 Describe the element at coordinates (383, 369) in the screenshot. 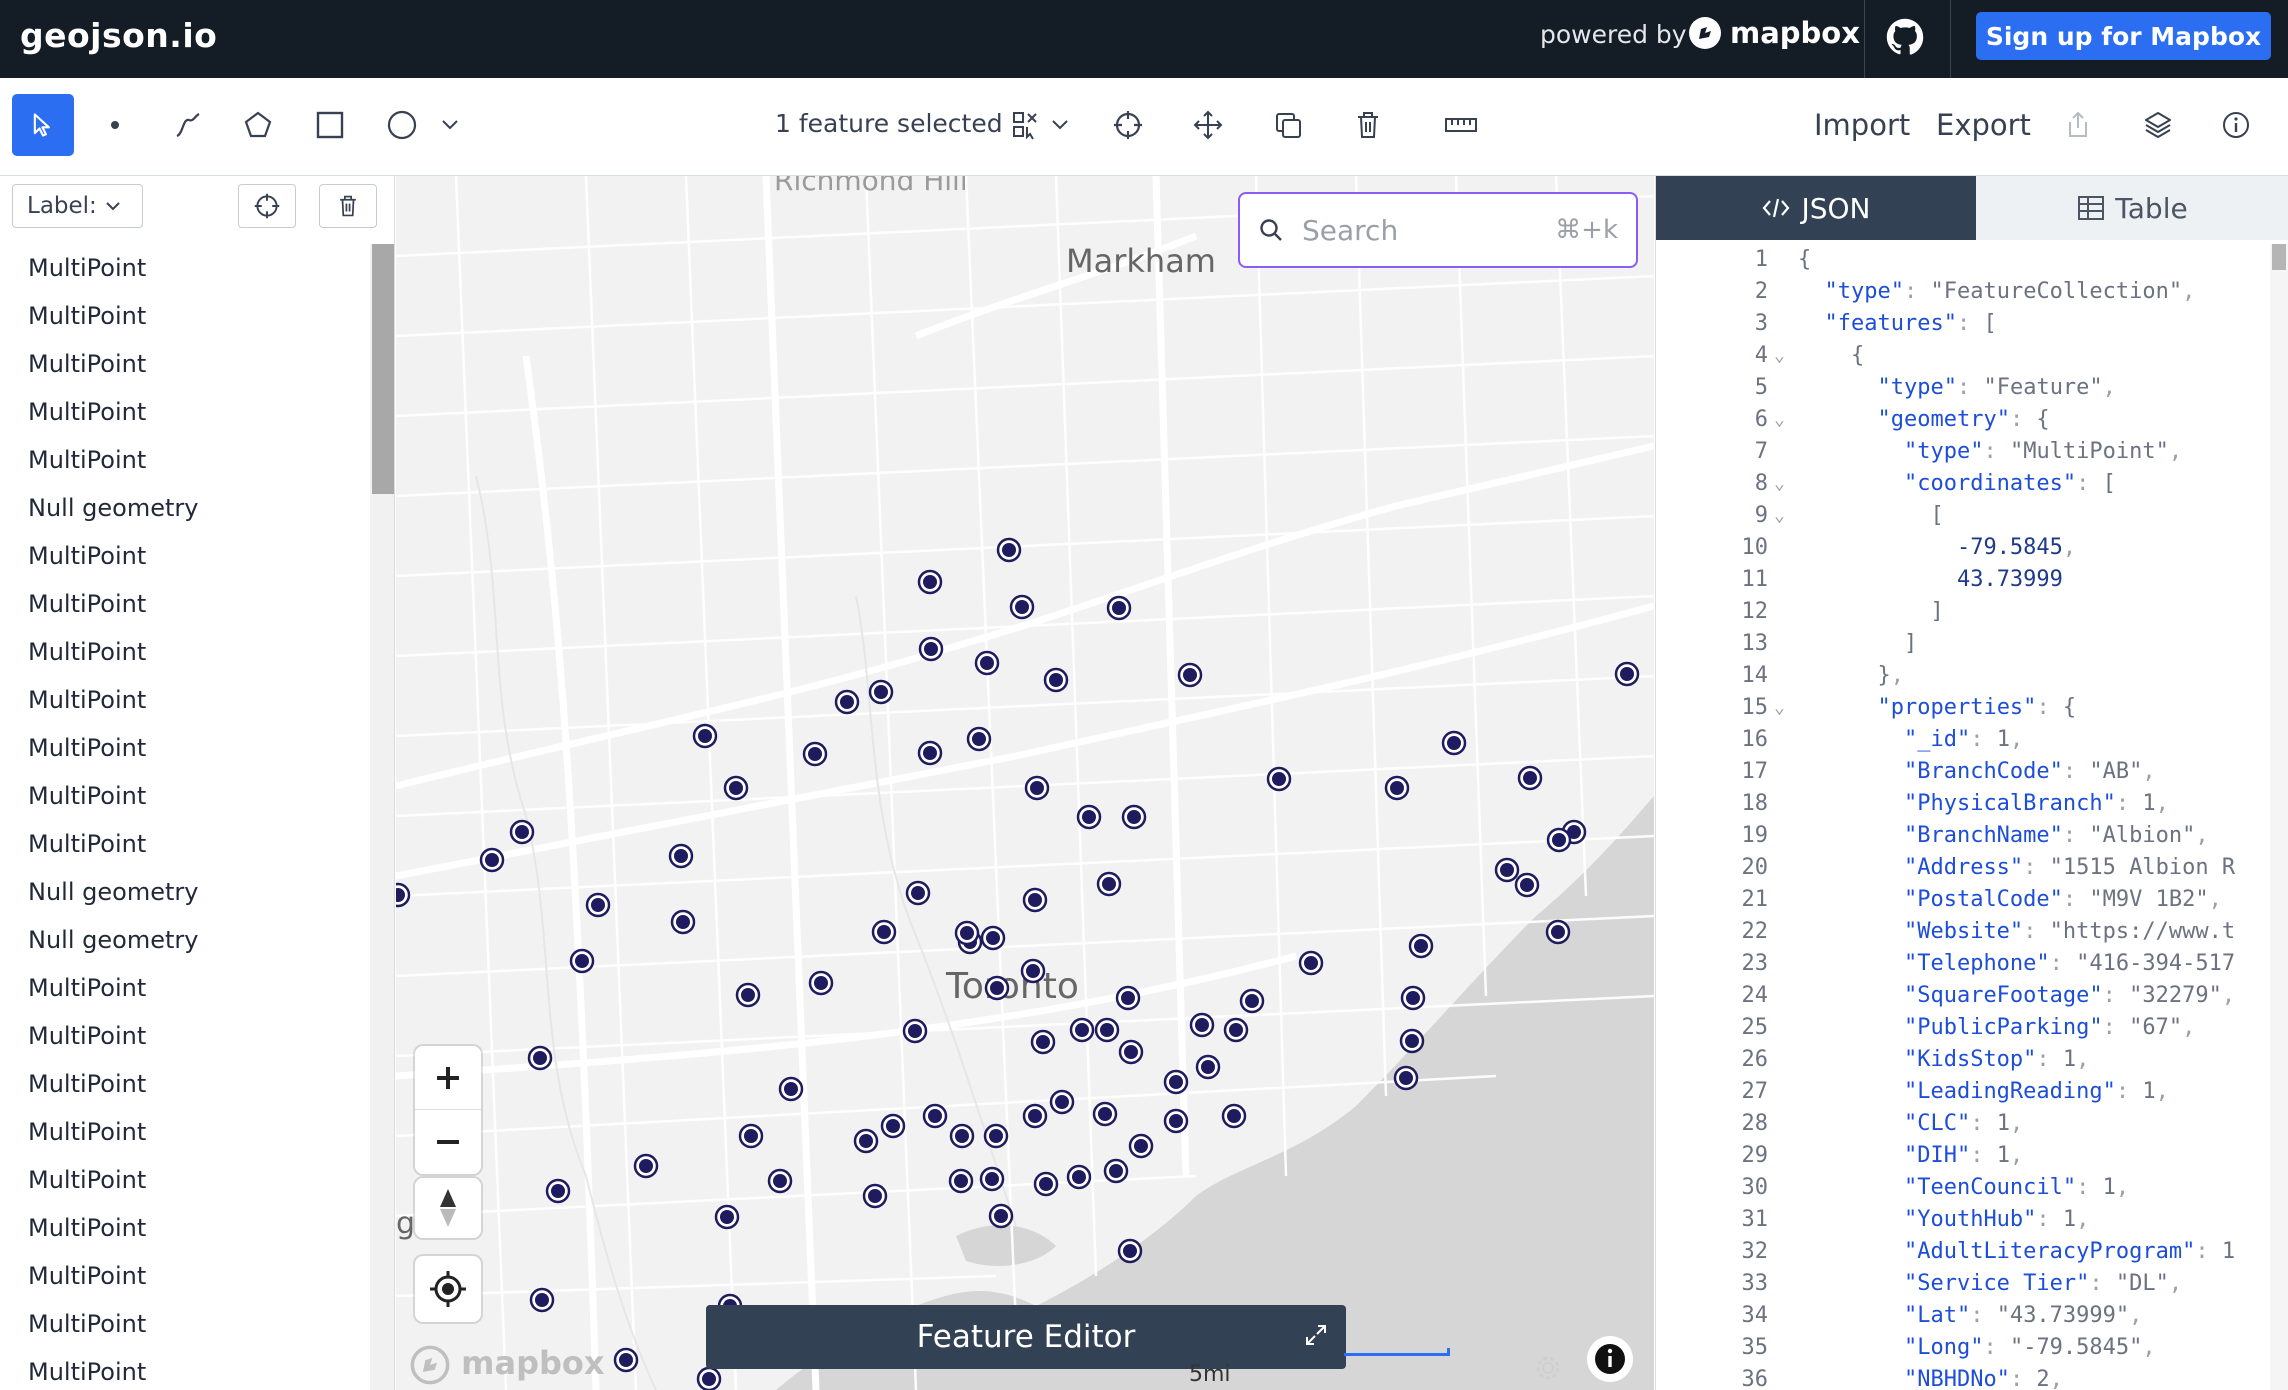

I see `feature-list-scroll-thumb` at that location.